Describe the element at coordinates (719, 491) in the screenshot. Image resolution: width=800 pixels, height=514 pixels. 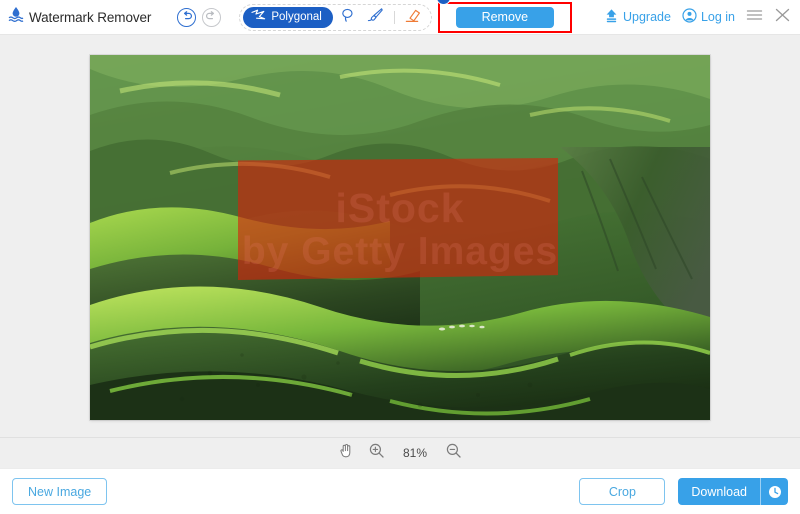
I see `download-label: Download` at that location.